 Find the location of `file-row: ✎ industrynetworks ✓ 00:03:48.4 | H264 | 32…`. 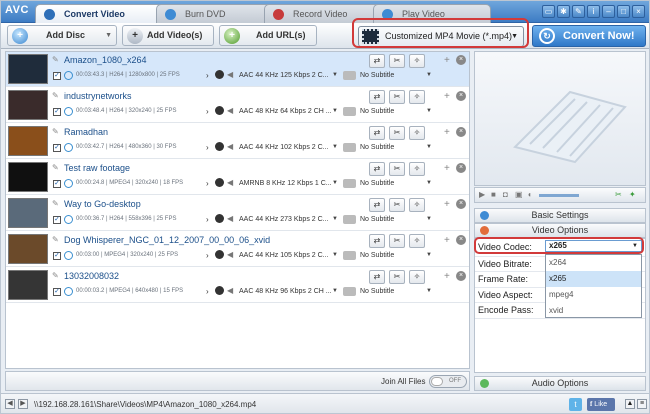

file-row: ✎ industrynetworks ✓ 00:03:48.4 | H264 | 32… is located at coordinates (237, 105).